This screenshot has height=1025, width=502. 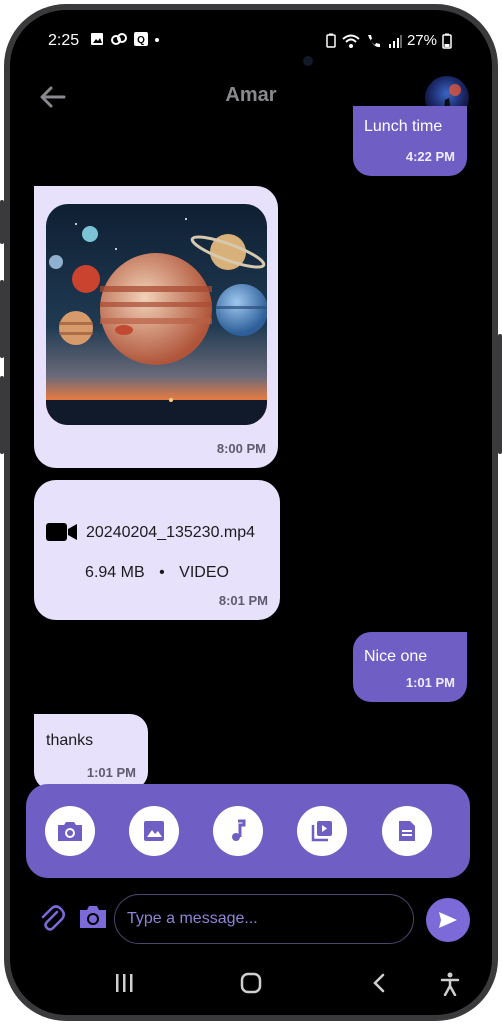 I want to click on back-icon, so click(x=379, y=983).